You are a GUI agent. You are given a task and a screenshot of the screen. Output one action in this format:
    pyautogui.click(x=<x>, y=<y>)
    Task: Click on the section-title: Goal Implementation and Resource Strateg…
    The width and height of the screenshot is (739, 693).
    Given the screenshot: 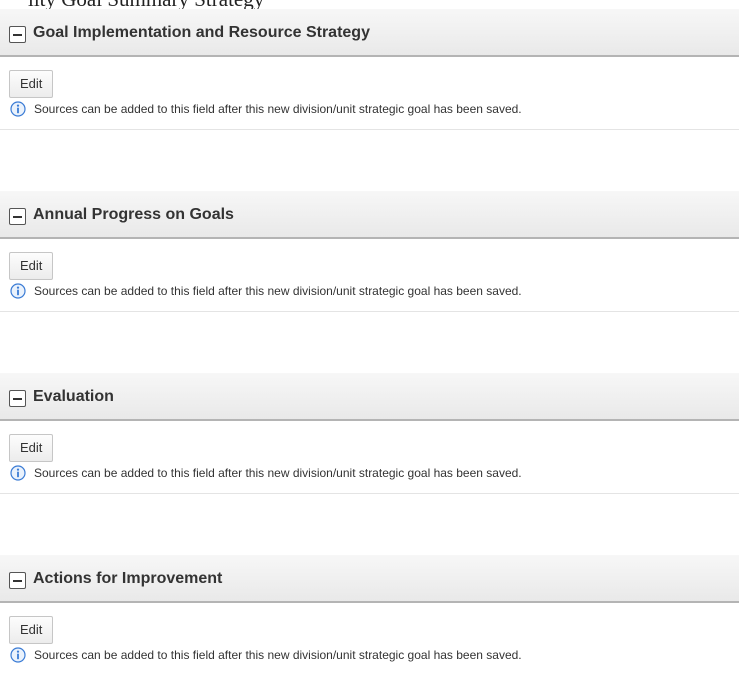 What is the action you would take?
    pyautogui.click(x=201, y=32)
    